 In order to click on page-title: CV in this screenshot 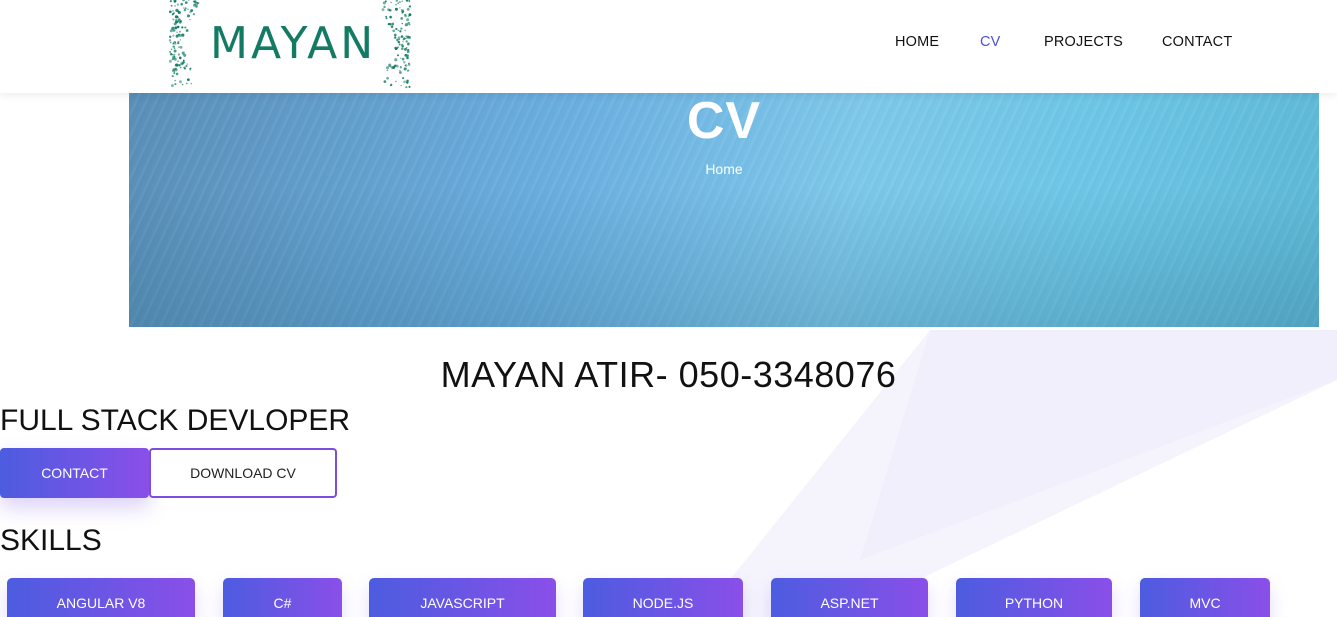, I will do `click(724, 121)`.